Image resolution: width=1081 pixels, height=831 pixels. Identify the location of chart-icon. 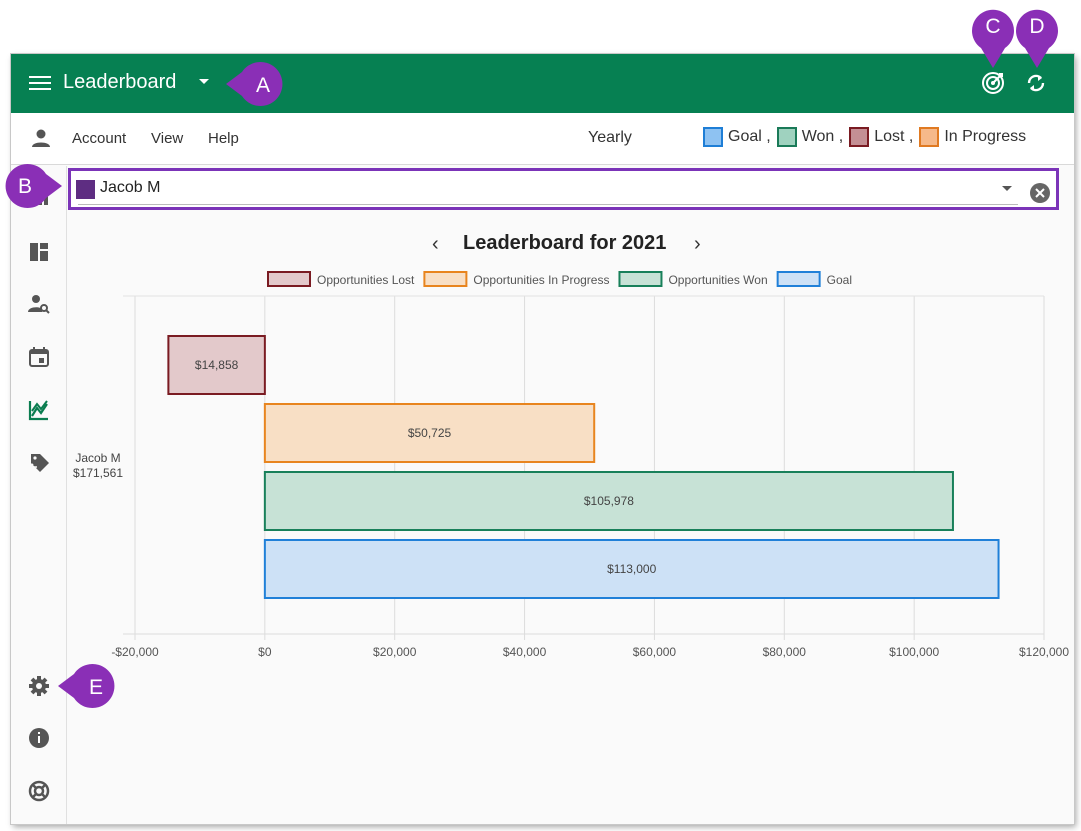
(39, 410).